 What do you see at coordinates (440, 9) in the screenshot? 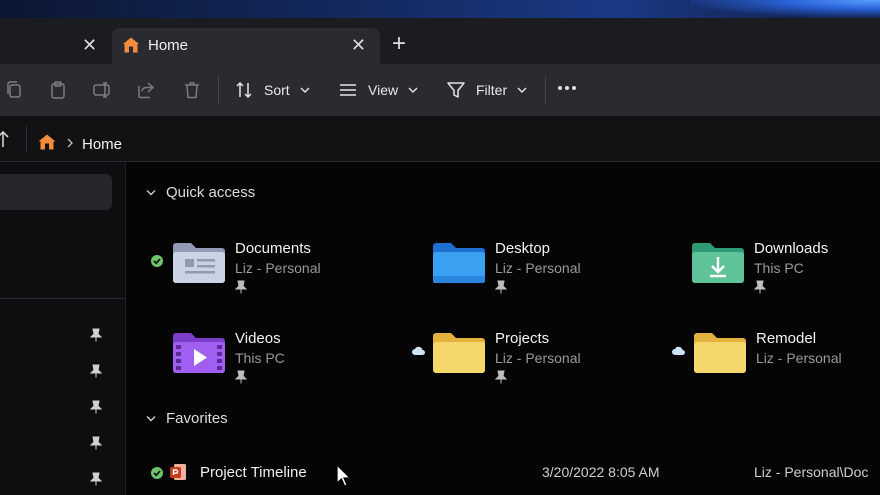
I see `desktop-wallpaper-strip` at bounding box center [440, 9].